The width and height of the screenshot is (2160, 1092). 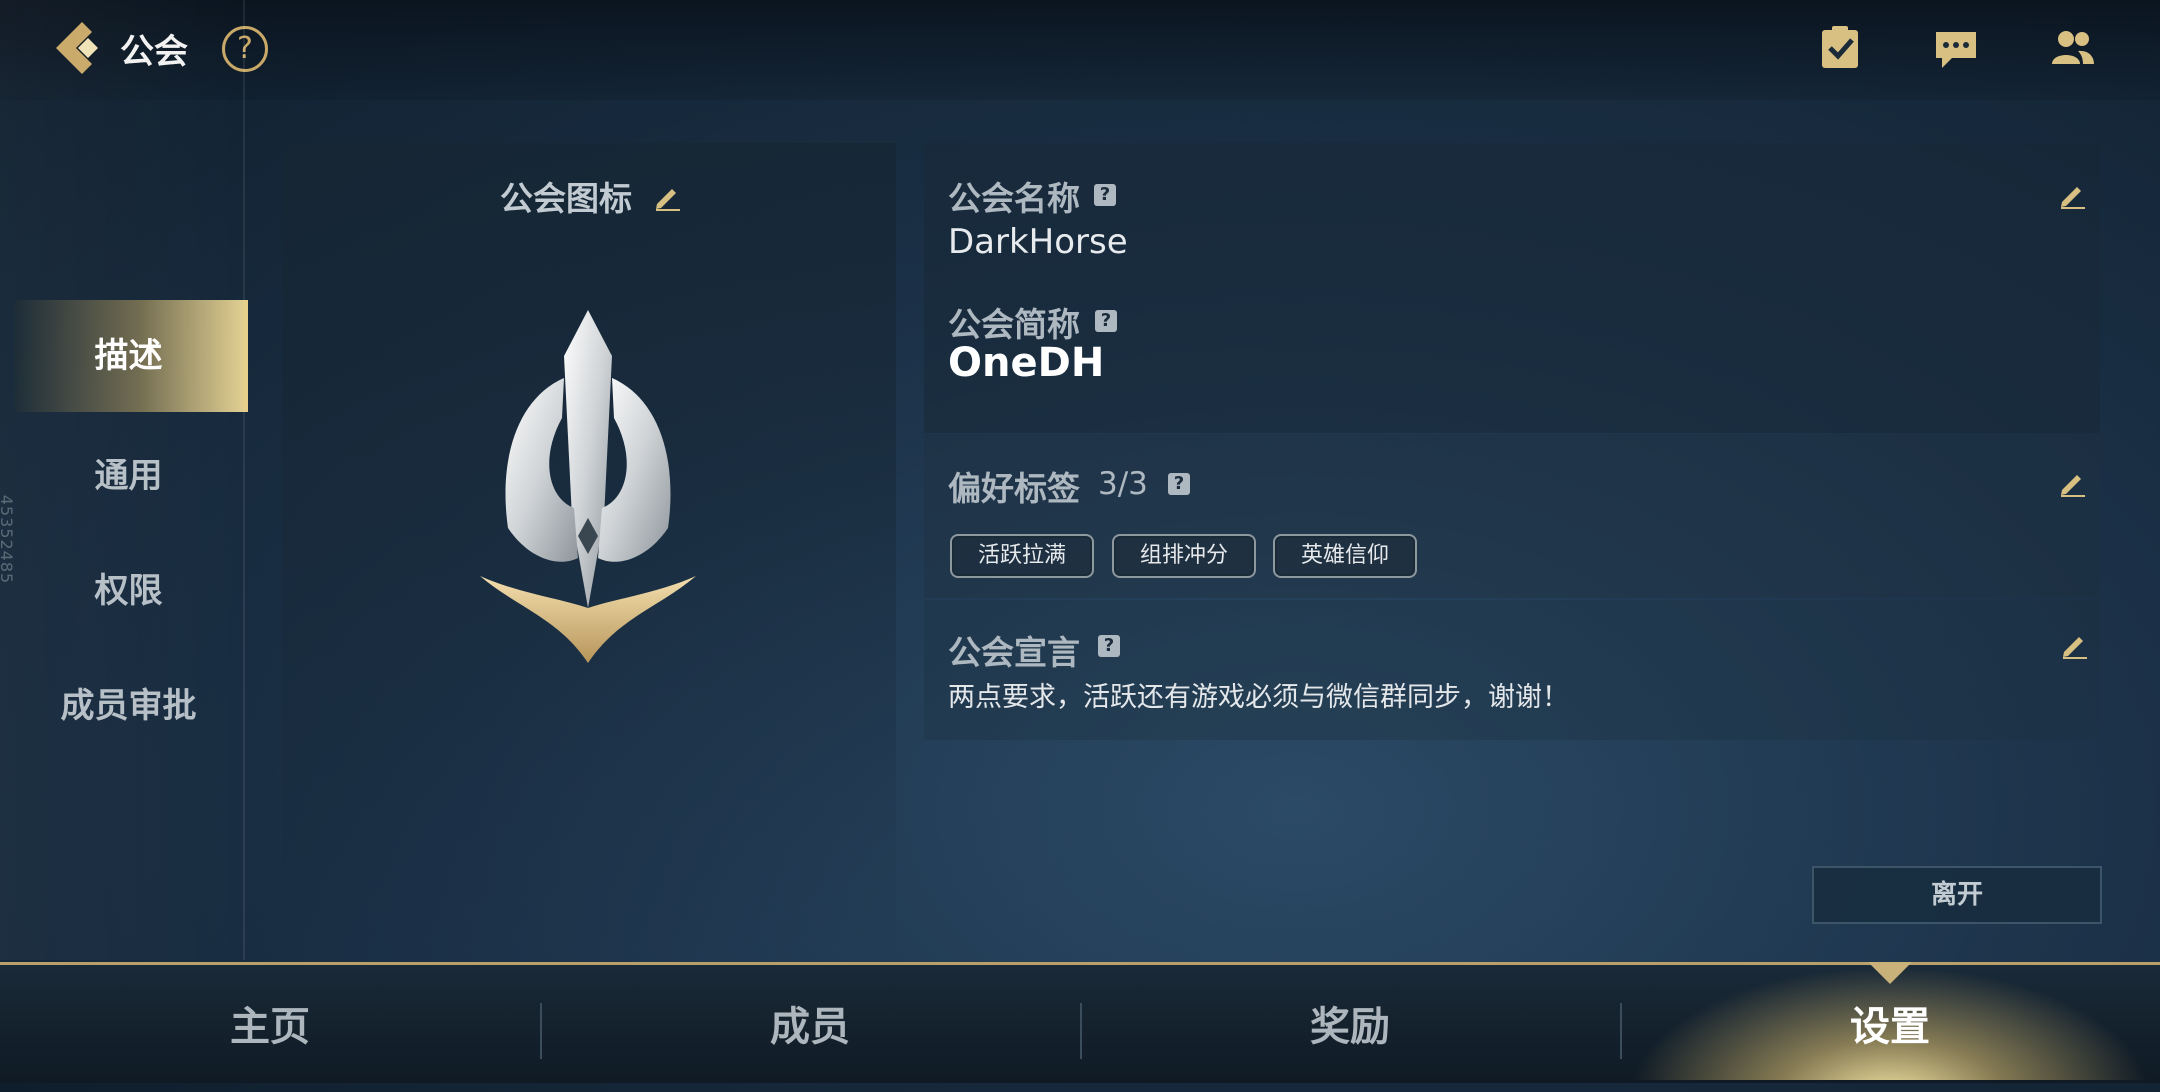 What do you see at coordinates (1350, 1021) in the screenshot?
I see `tab-rewards: 奖励` at bounding box center [1350, 1021].